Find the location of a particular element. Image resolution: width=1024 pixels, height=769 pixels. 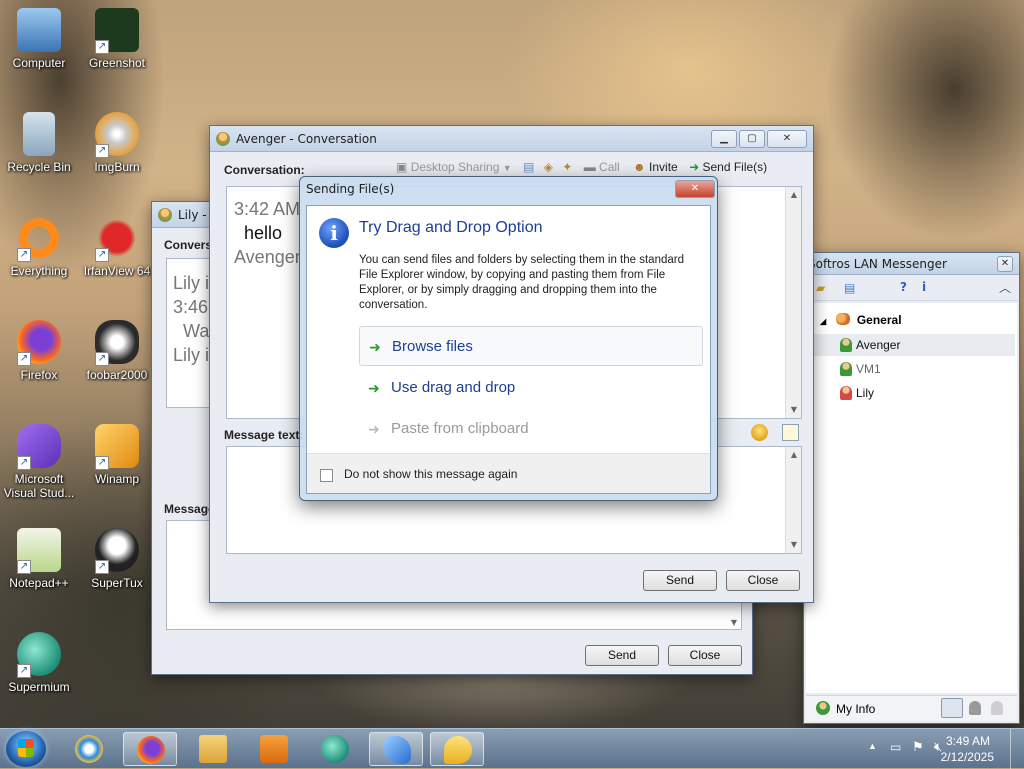

desktop-icon-notepad-plus-plus: ↗ Notepad++ is located at coordinates (39, 559).